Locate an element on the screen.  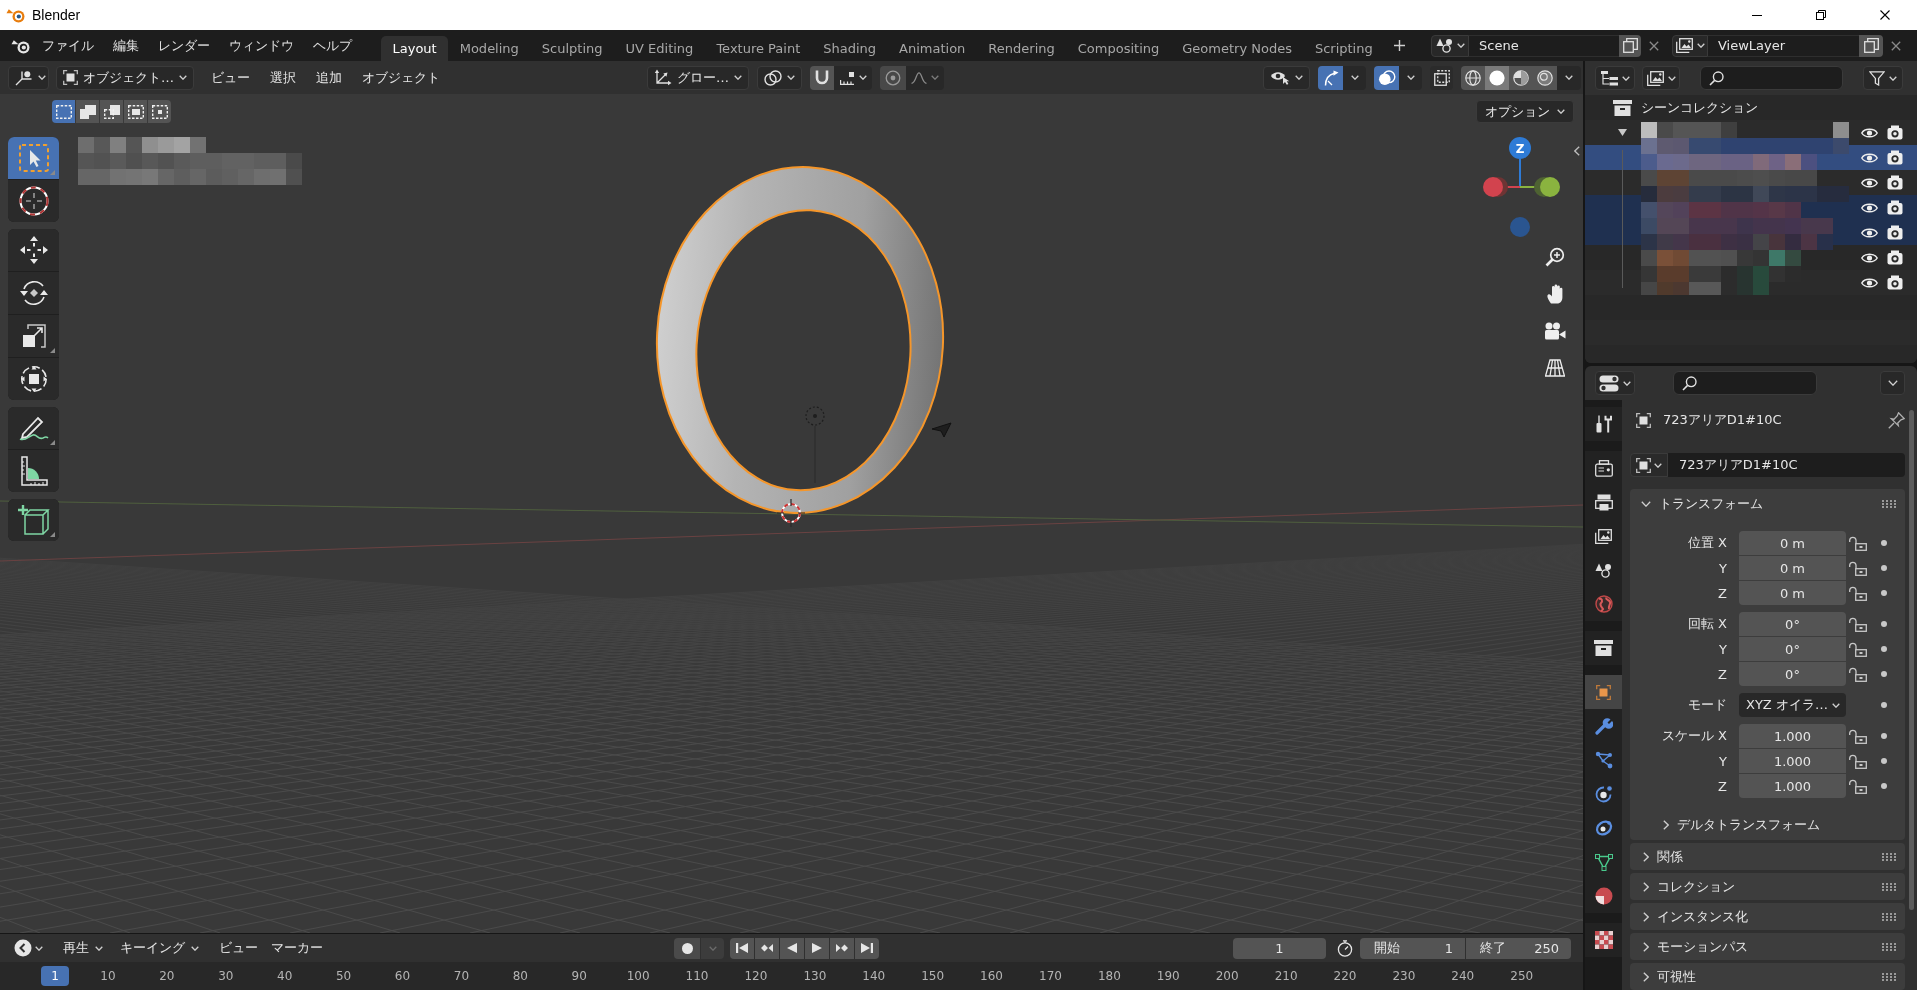
display-mode-dropdown is located at coordinates (1661, 78).